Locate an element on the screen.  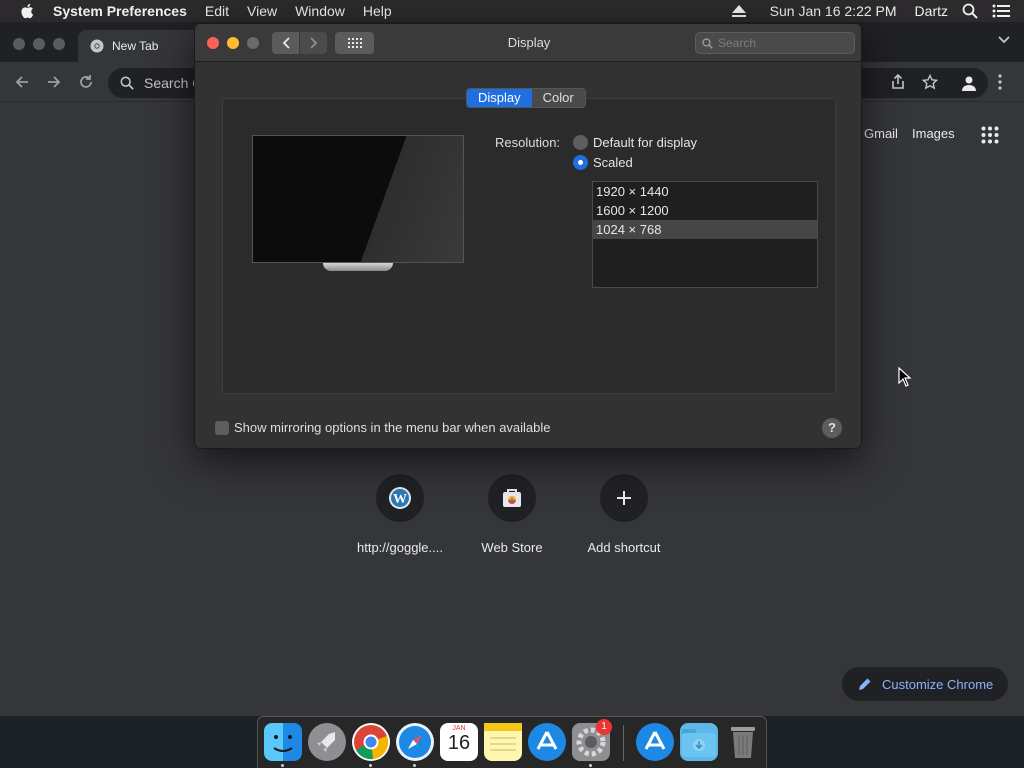
dock-app-store-download is located at coordinates (655, 742).